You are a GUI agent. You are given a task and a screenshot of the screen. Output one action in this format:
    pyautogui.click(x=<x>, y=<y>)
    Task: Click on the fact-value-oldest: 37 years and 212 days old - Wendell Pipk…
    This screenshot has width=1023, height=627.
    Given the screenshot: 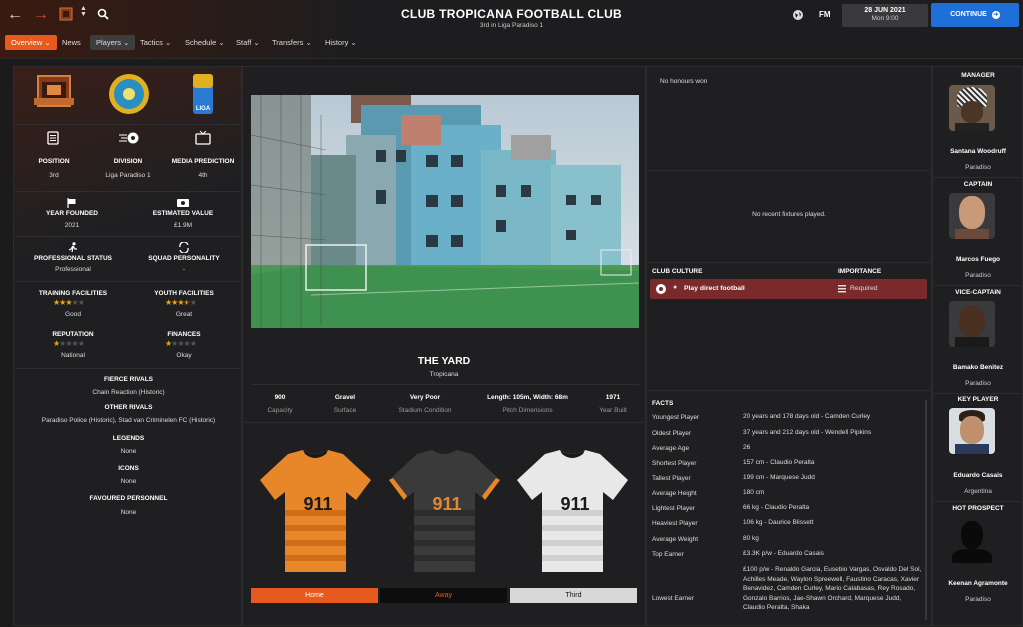 What is the action you would take?
    pyautogui.click(x=833, y=433)
    